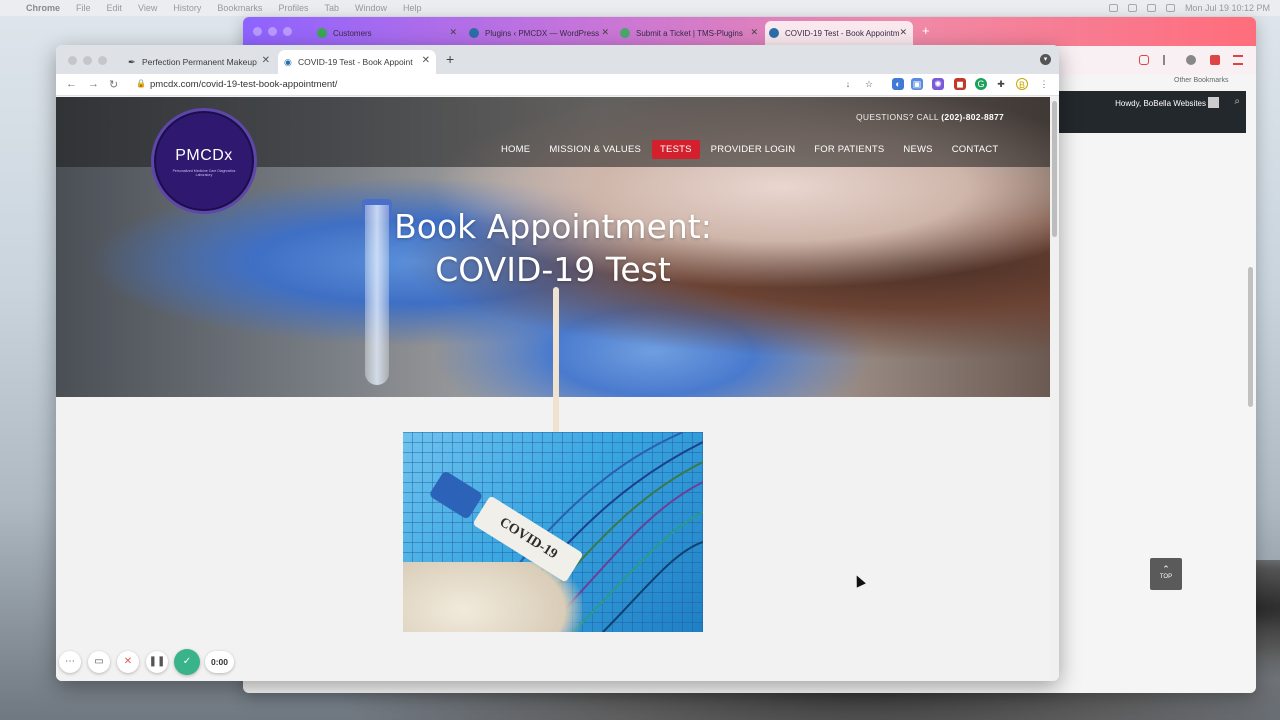 This screenshot has width=1280, height=720. What do you see at coordinates (898, 84) in the screenshot?
I see `extension-icon: ◐` at bounding box center [898, 84].